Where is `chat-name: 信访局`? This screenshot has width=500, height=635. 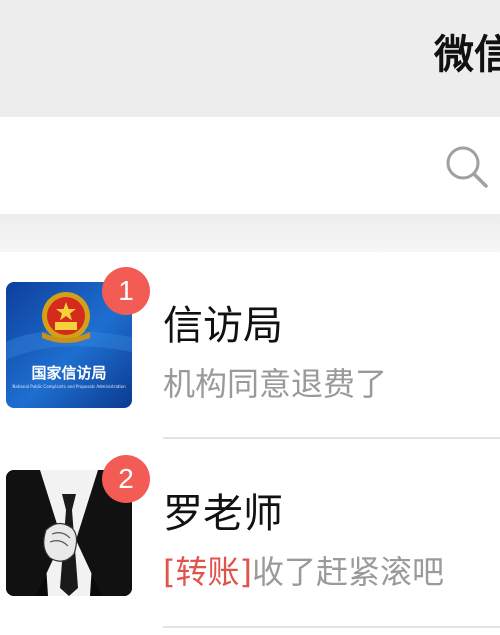
chat-name: 信访局 is located at coordinates (223, 326).